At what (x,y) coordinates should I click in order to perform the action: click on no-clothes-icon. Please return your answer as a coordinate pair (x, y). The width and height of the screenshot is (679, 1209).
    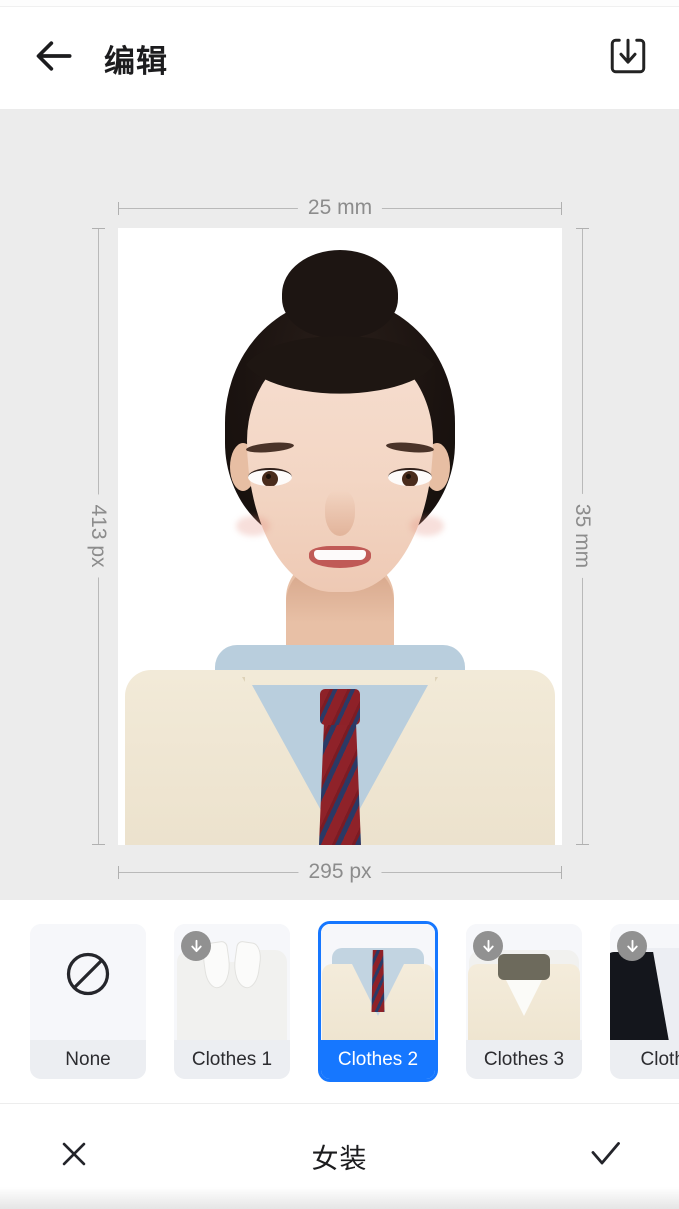
    Looking at the image, I should click on (88, 974).